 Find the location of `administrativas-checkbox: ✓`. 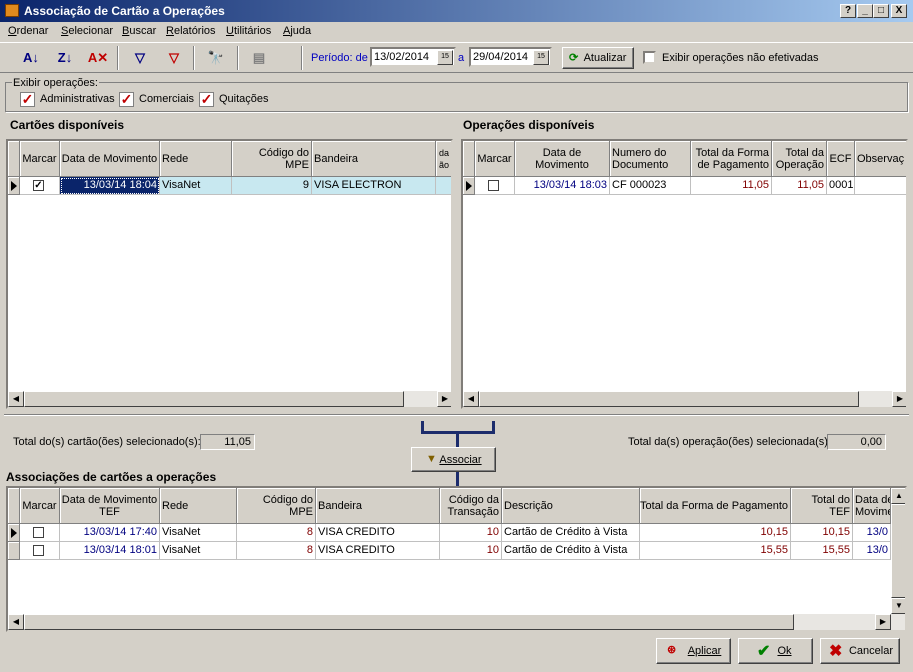

administrativas-checkbox: ✓ is located at coordinates (27, 99).